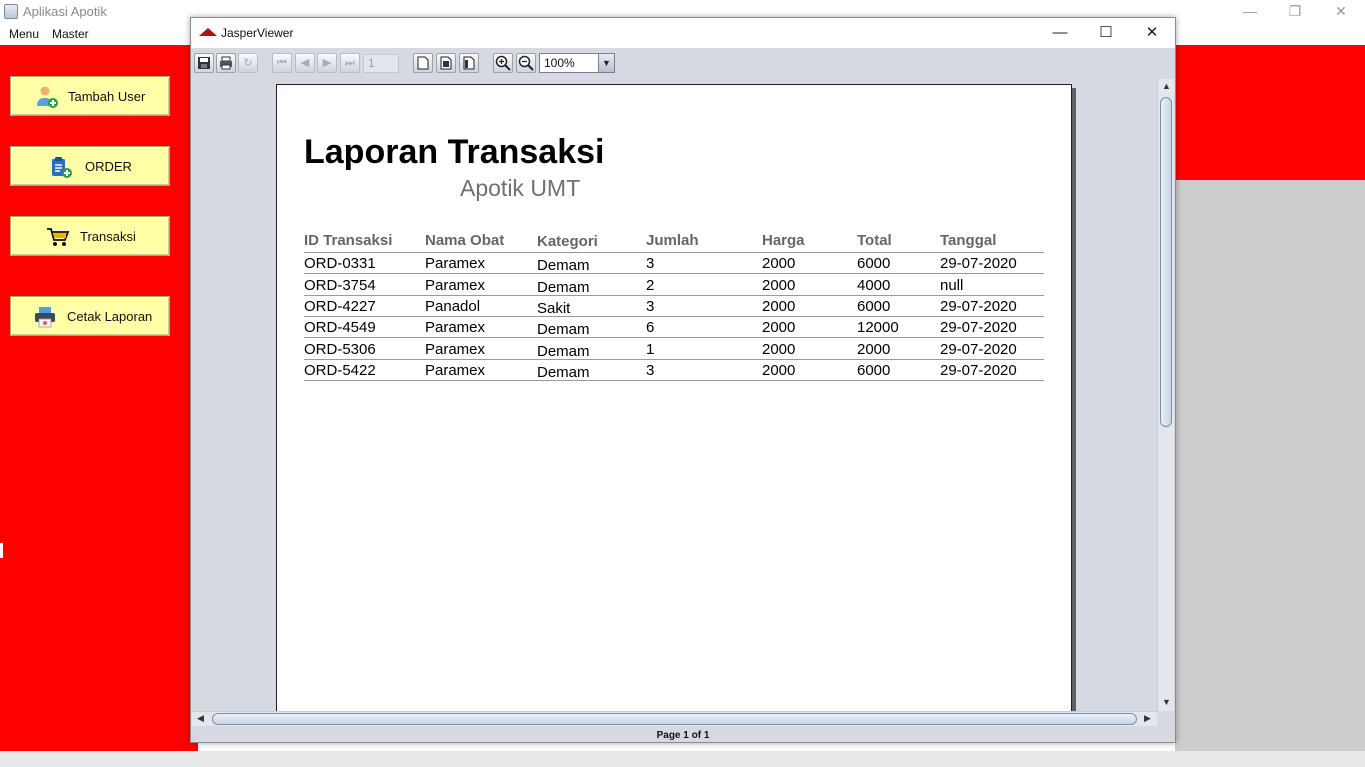  What do you see at coordinates (465, 240) in the screenshot?
I see `column-header-nama-obat: Nama Obat` at bounding box center [465, 240].